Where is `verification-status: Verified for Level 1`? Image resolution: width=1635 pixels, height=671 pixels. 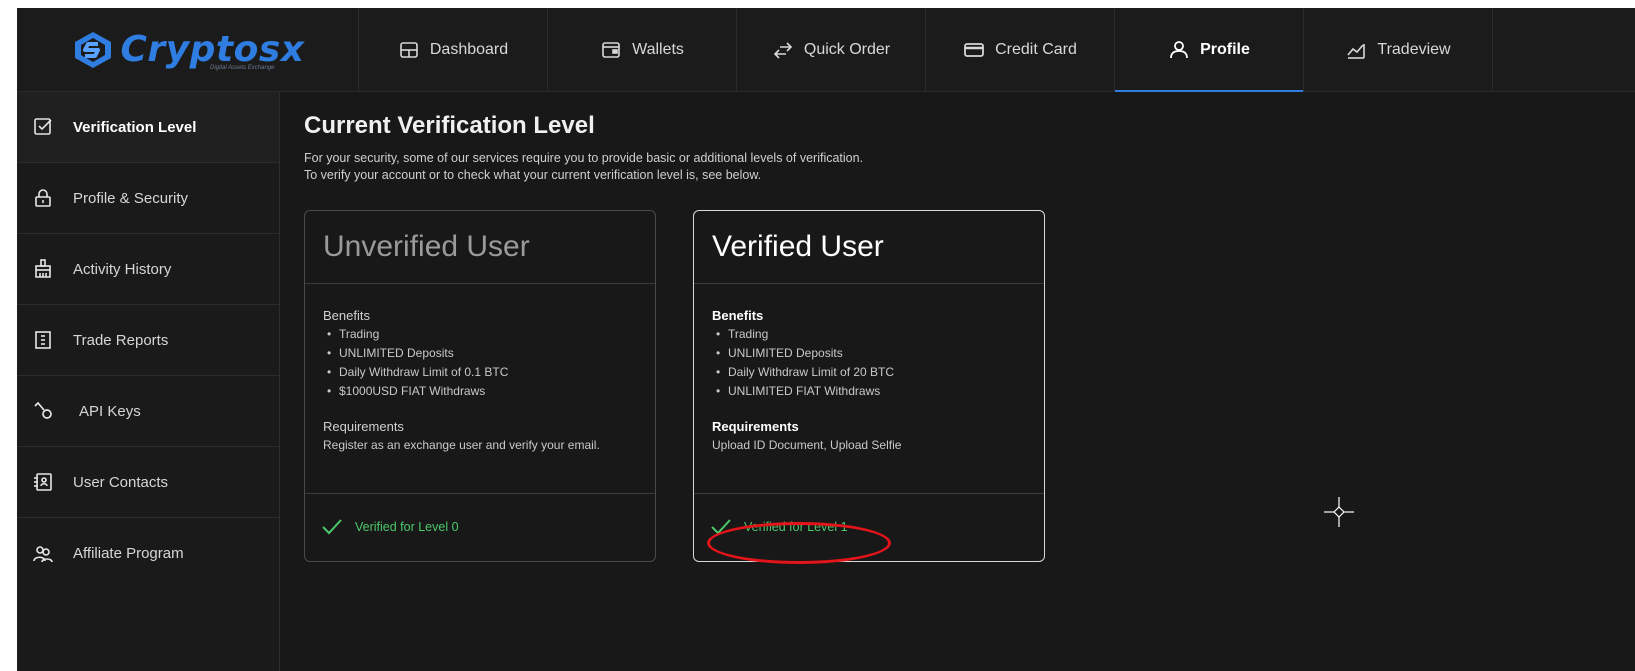 verification-status: Verified for Level 1 is located at coordinates (869, 527).